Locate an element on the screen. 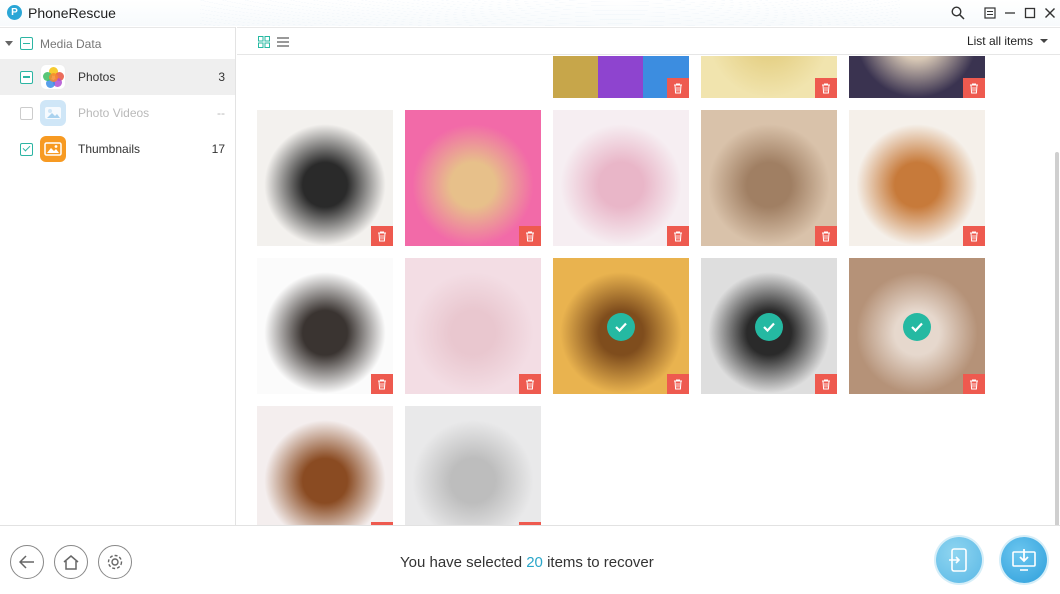 This screenshot has width=1060, height=594. back-button is located at coordinates (27, 562).